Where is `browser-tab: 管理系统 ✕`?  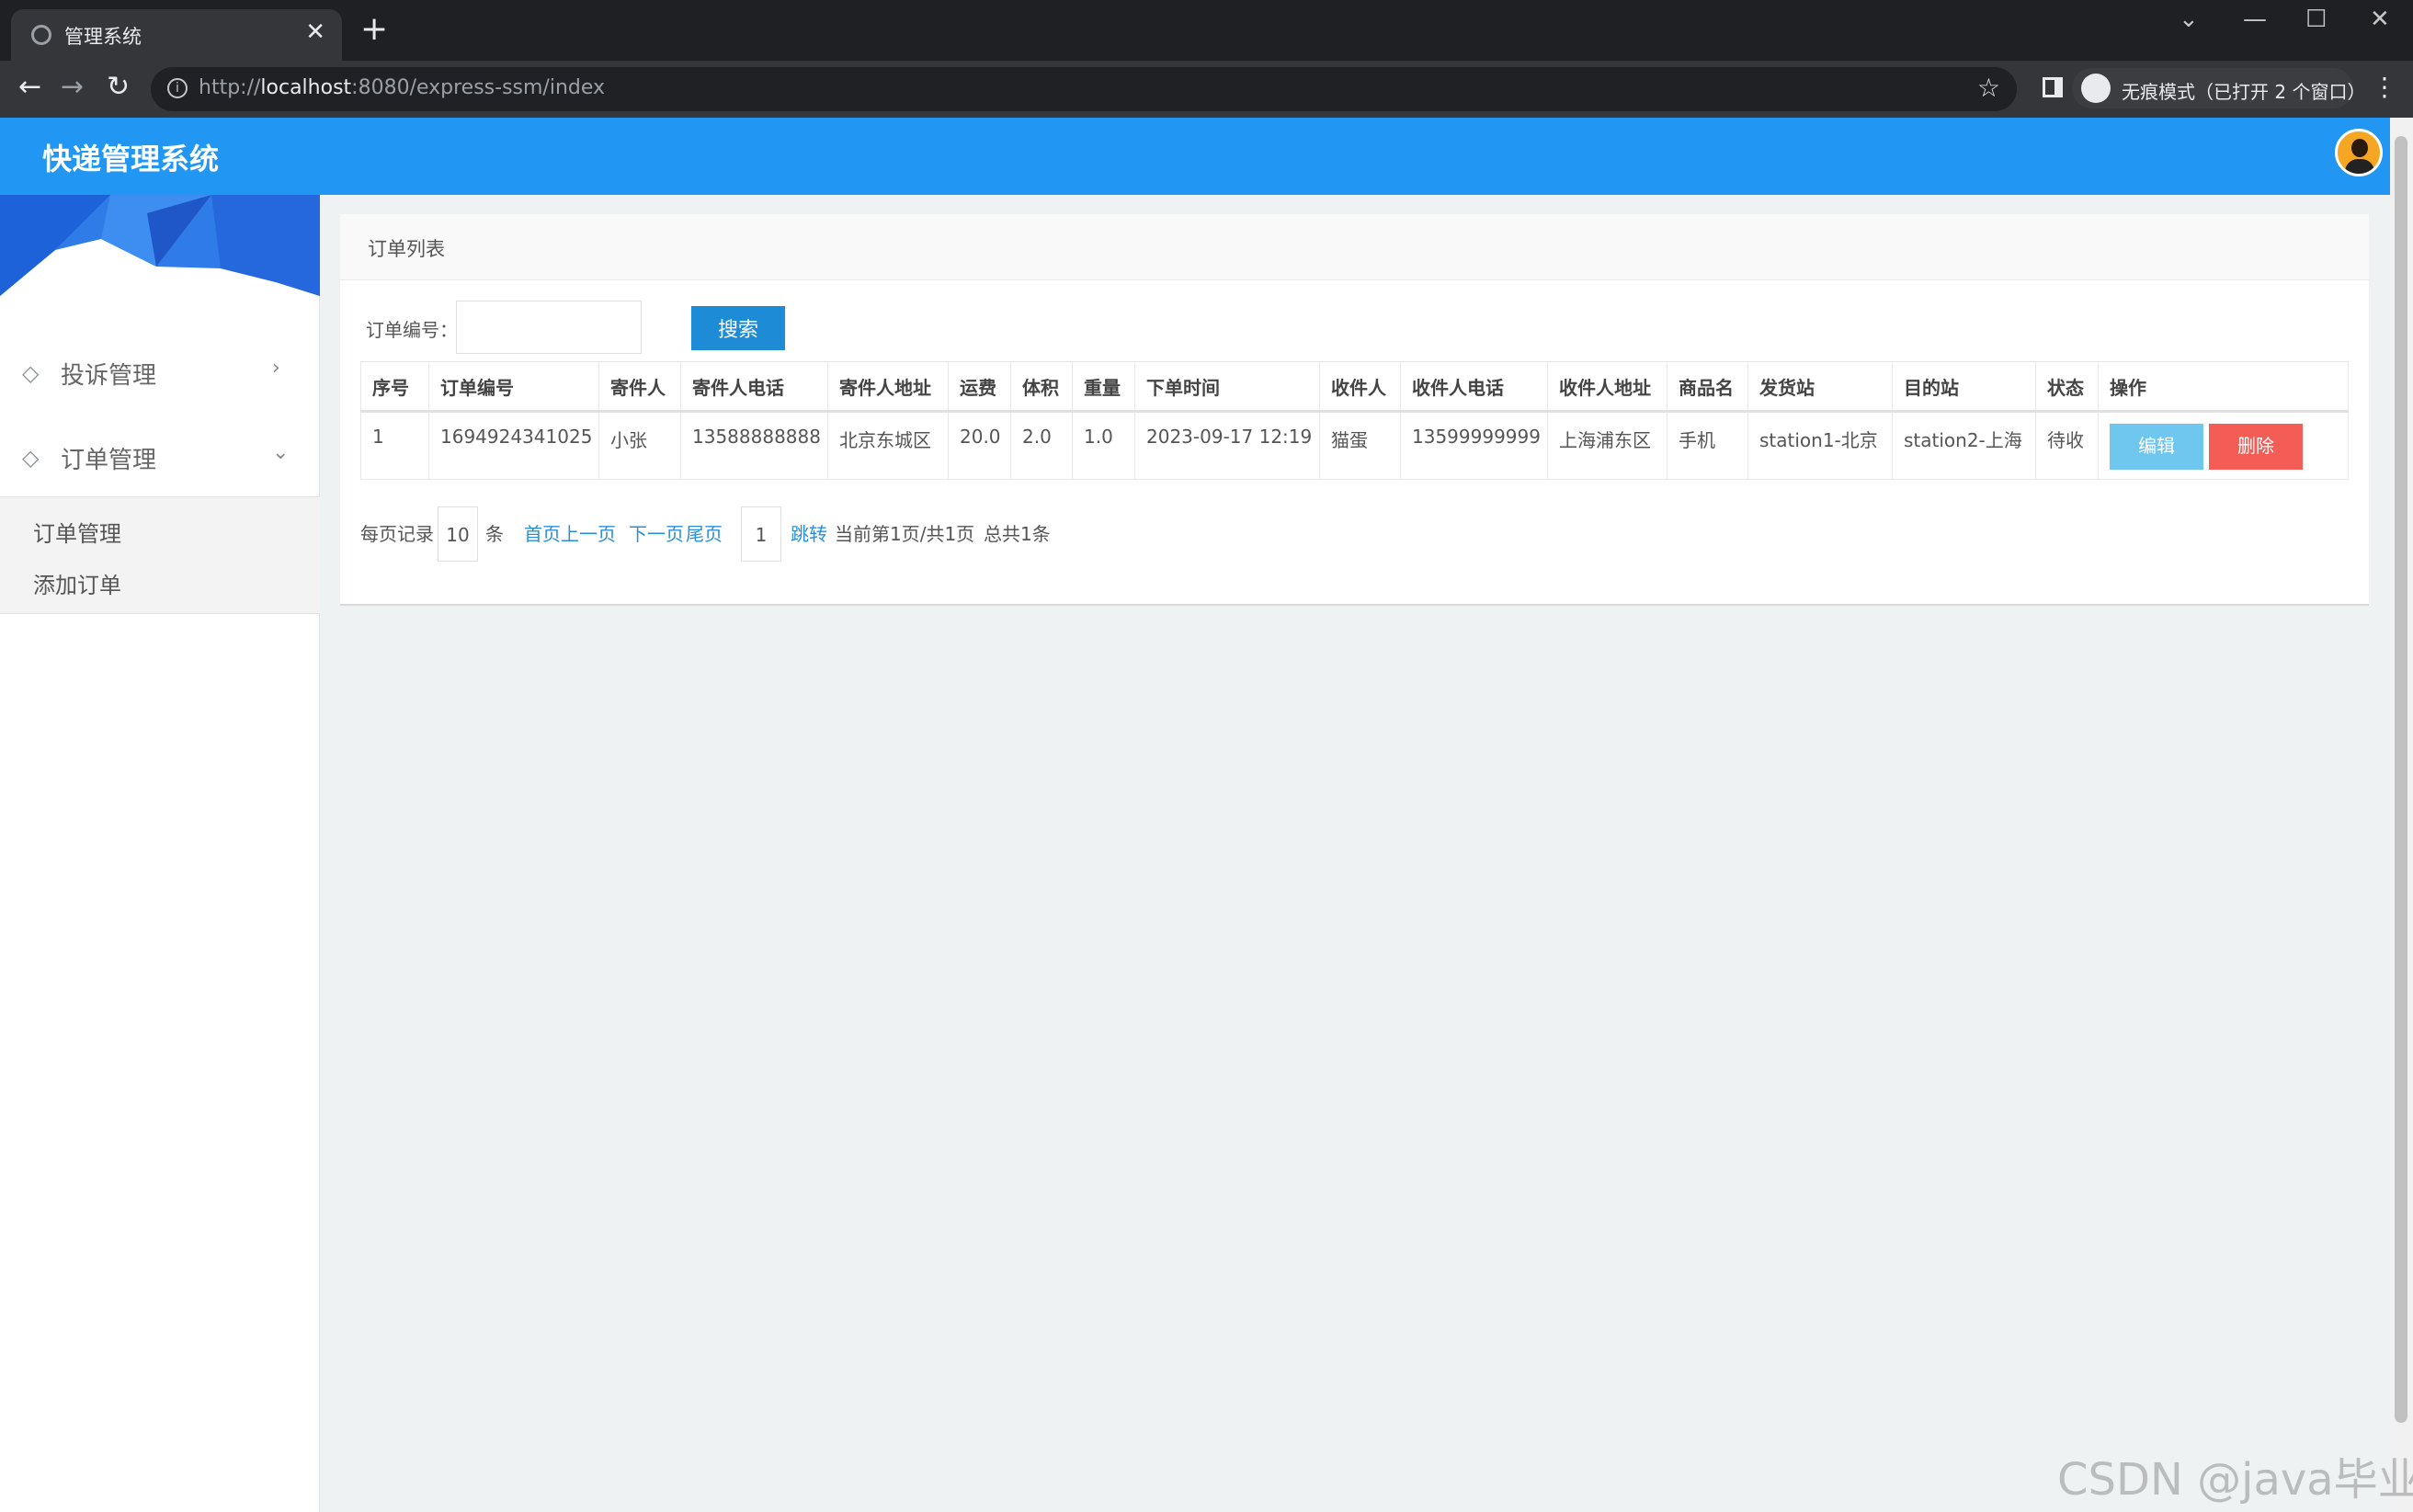
browser-tab: 管理系统 ✕ is located at coordinates (176, 35).